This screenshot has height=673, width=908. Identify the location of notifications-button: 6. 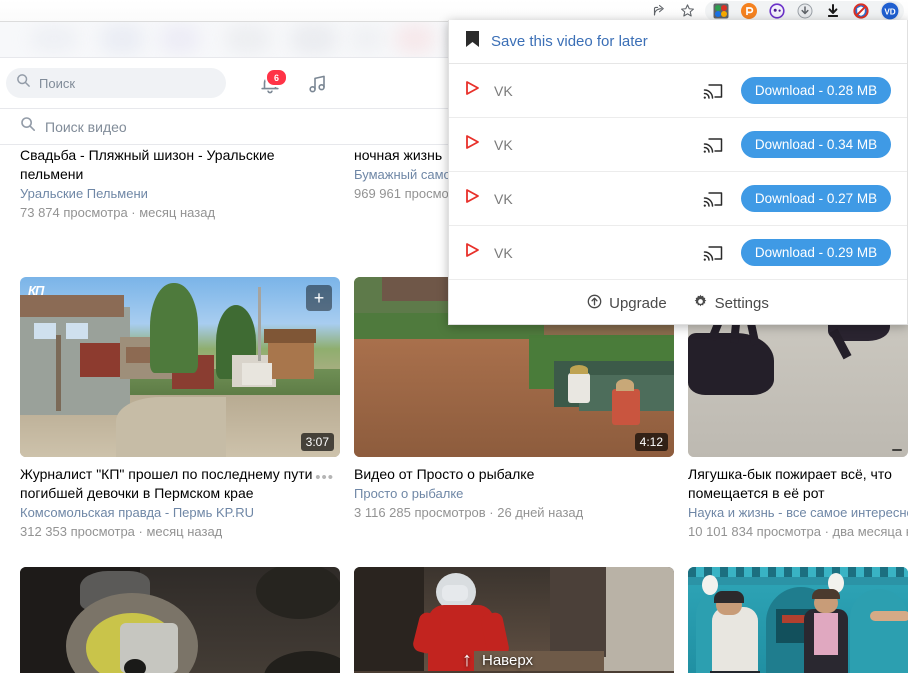
(273, 83).